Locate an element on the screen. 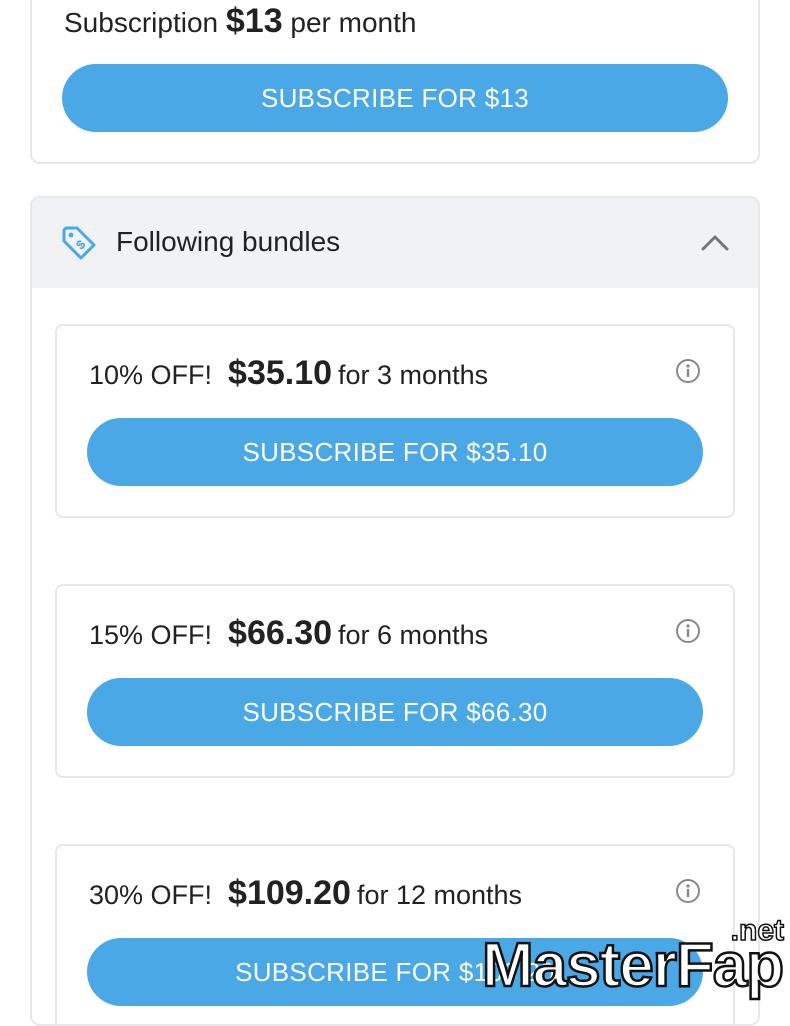 Image resolution: width=790 pixels, height=1026 pixels. subscription-period: per month is located at coordinates (353, 22).